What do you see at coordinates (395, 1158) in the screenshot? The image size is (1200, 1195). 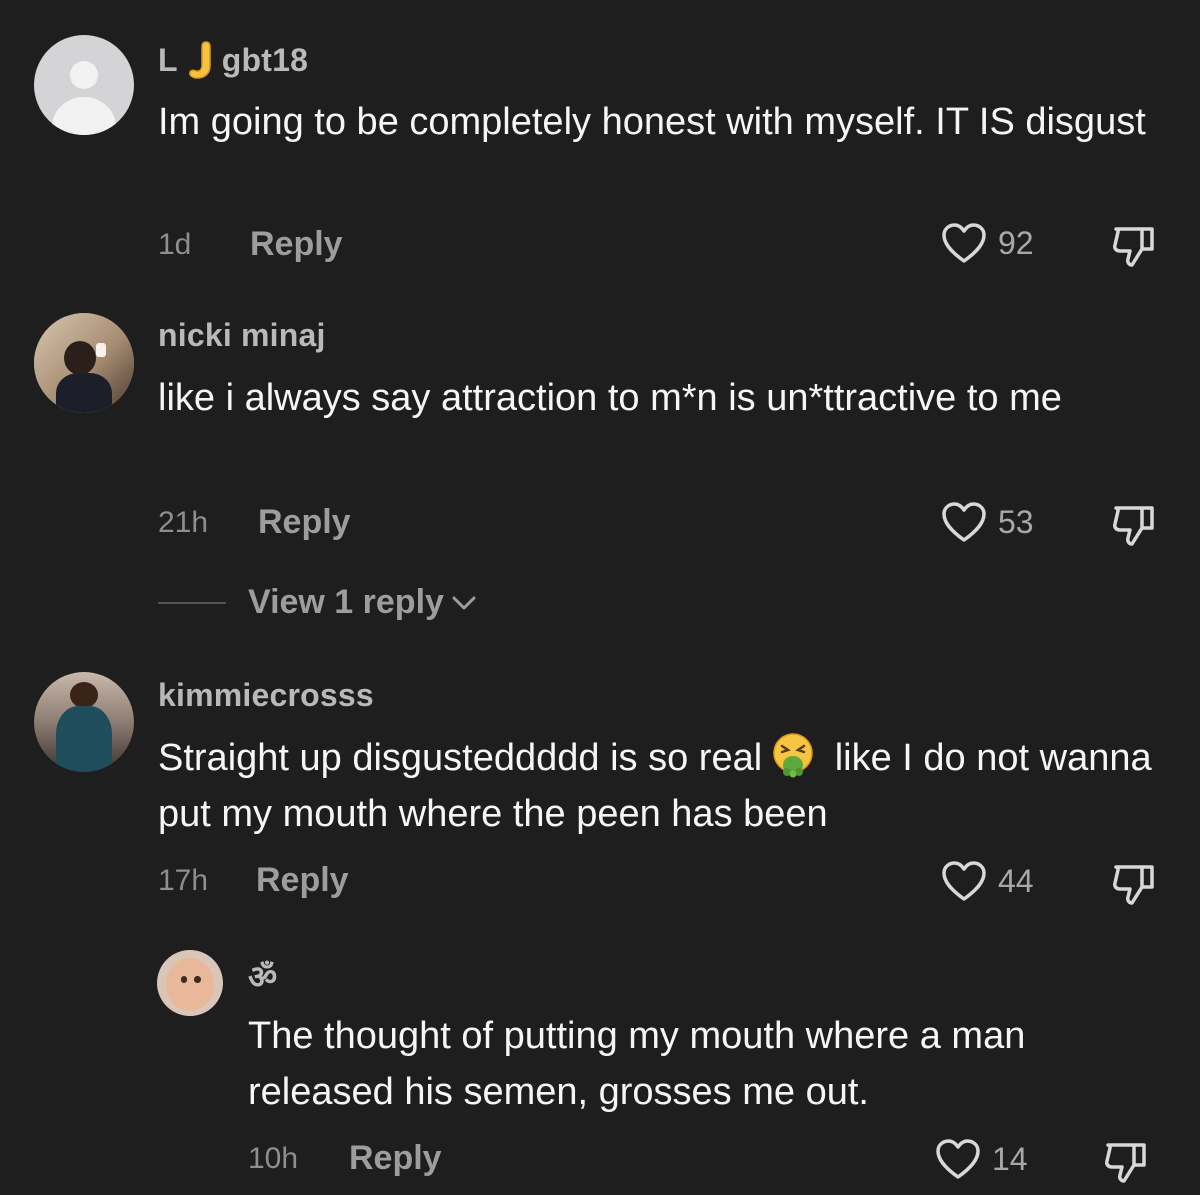 I see `reply-button: Reply` at bounding box center [395, 1158].